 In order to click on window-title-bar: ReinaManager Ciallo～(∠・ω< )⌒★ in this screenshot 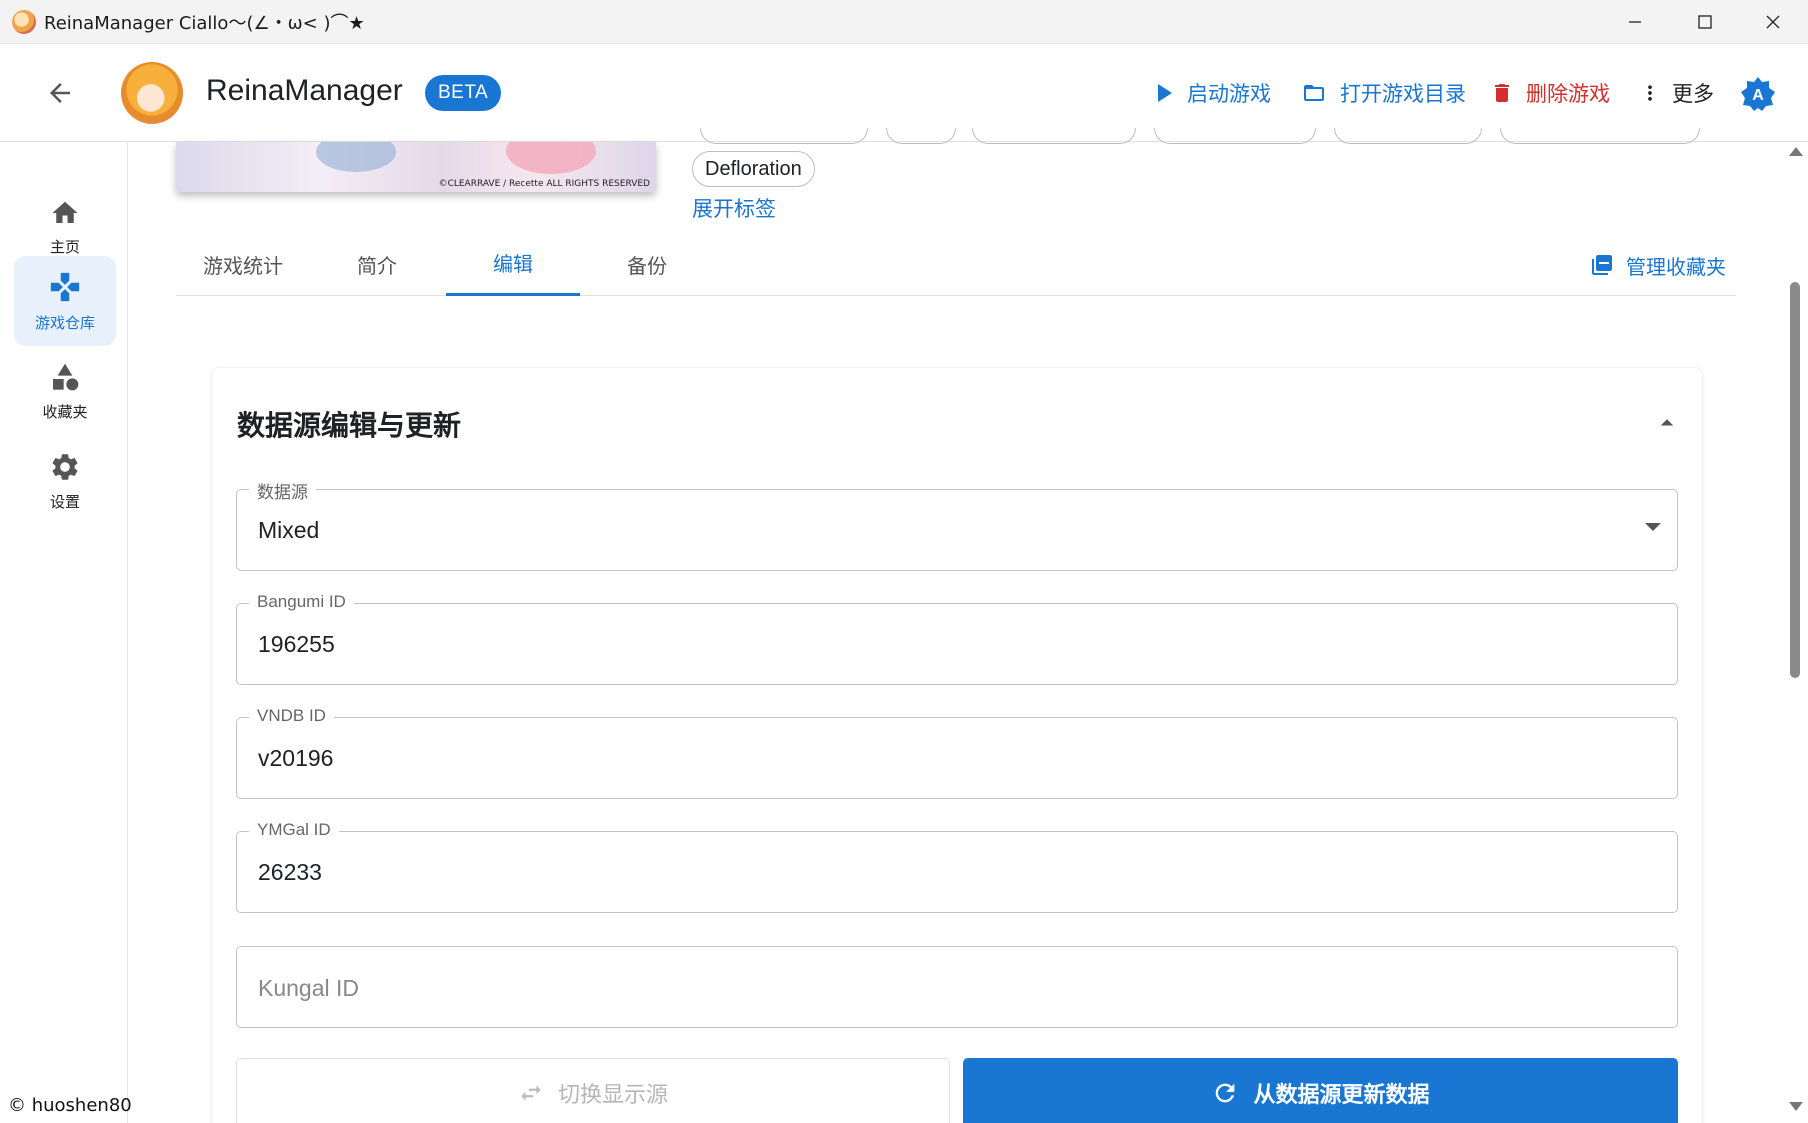, I will do `click(904, 22)`.